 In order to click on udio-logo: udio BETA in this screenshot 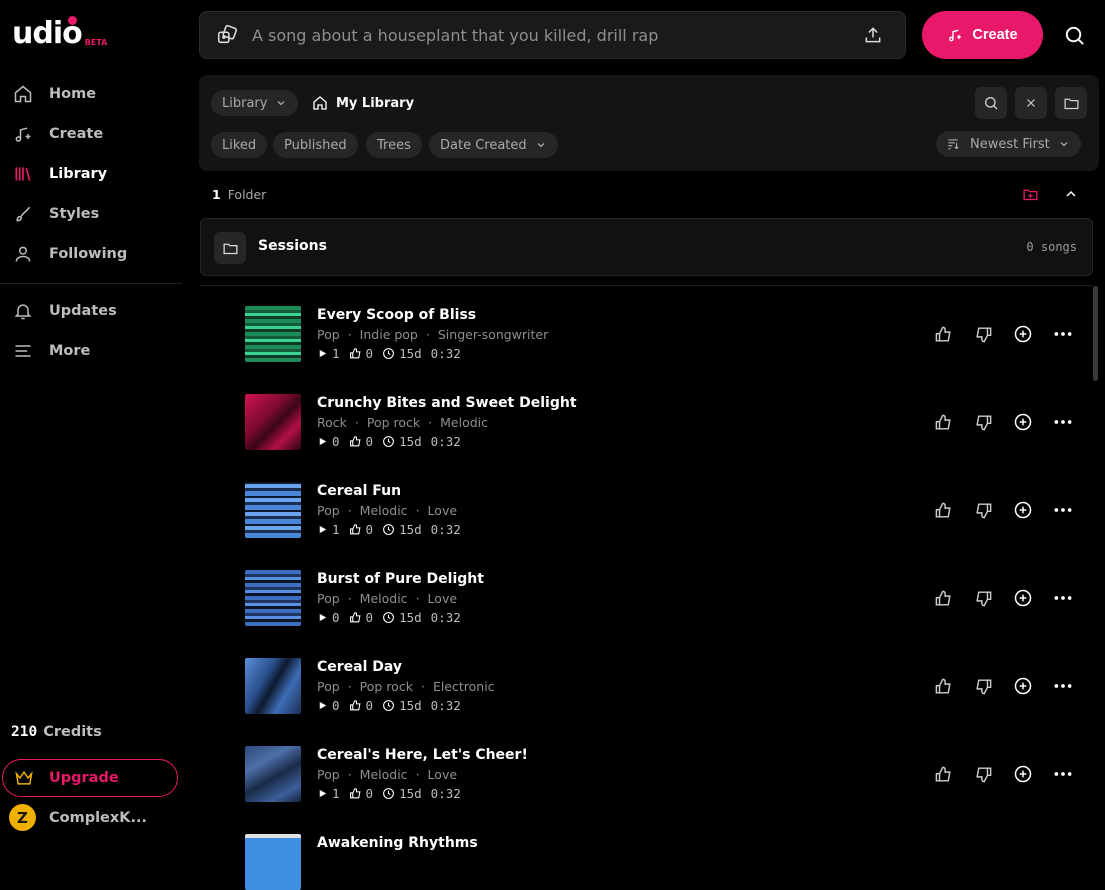, I will do `click(59, 33)`.